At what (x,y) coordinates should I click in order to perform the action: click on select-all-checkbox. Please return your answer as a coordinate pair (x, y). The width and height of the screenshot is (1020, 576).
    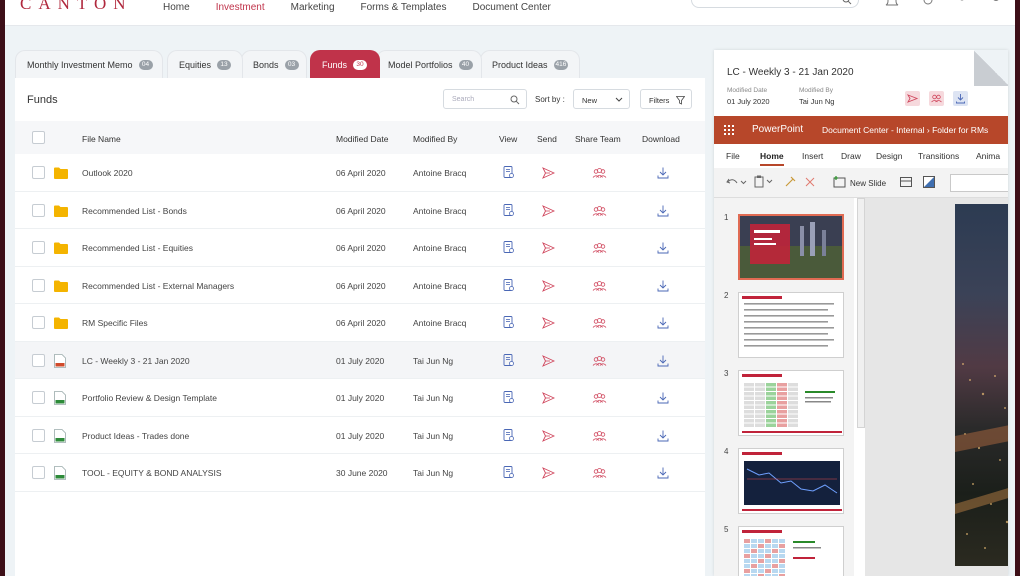
    Looking at the image, I should click on (38, 137).